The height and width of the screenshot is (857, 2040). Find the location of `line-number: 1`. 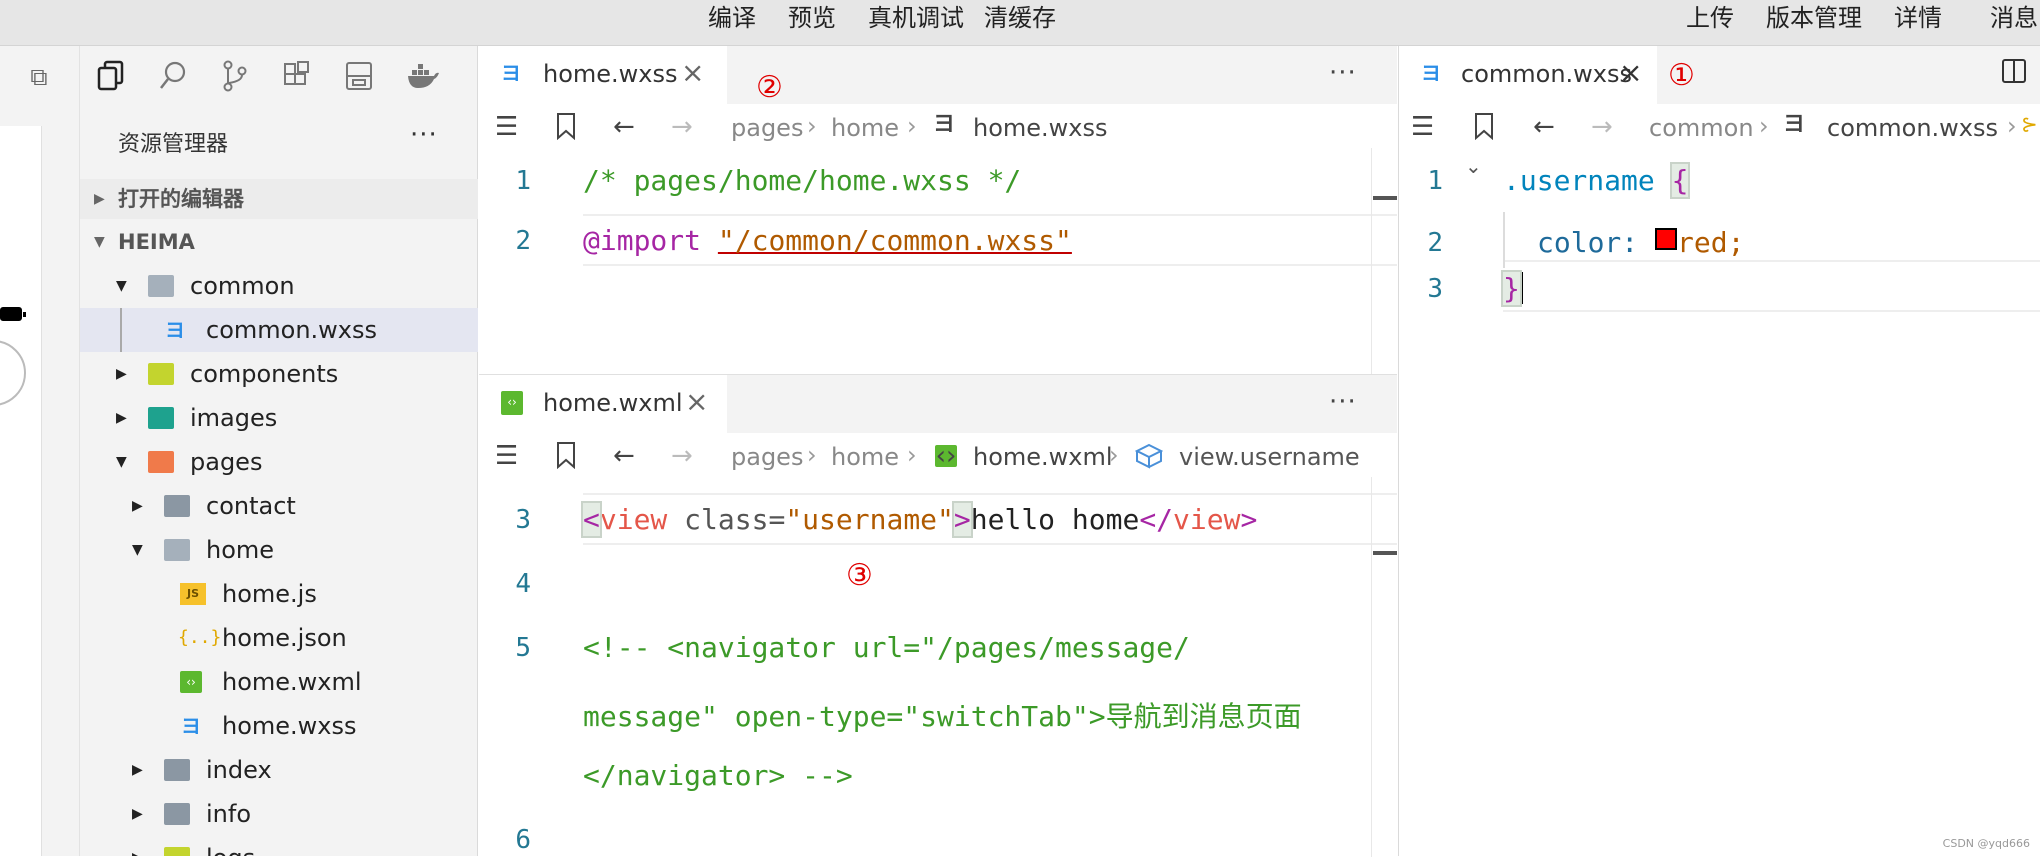

line-number: 1 is located at coordinates (1435, 181).